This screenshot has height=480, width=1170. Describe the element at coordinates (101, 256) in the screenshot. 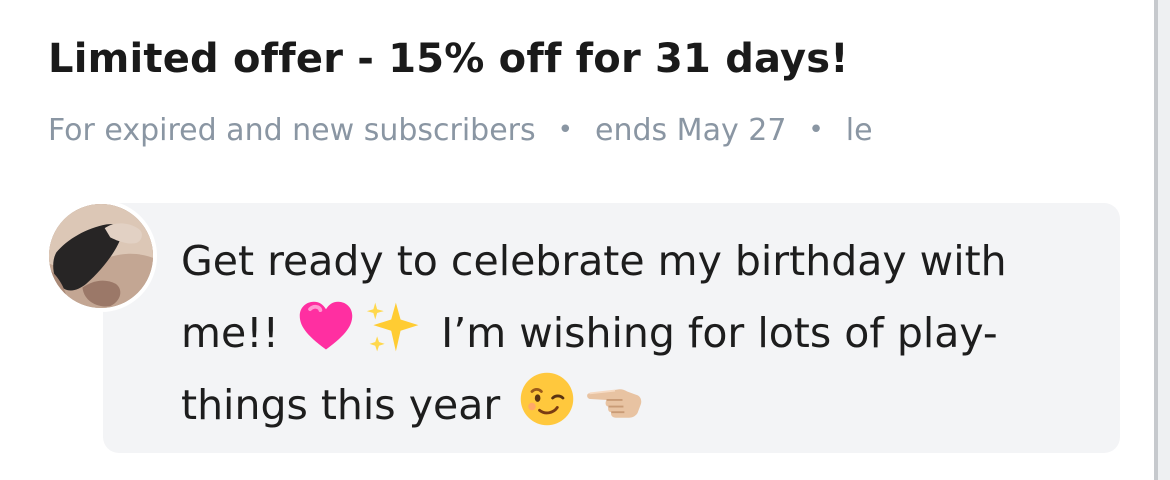

I see `avatar` at that location.